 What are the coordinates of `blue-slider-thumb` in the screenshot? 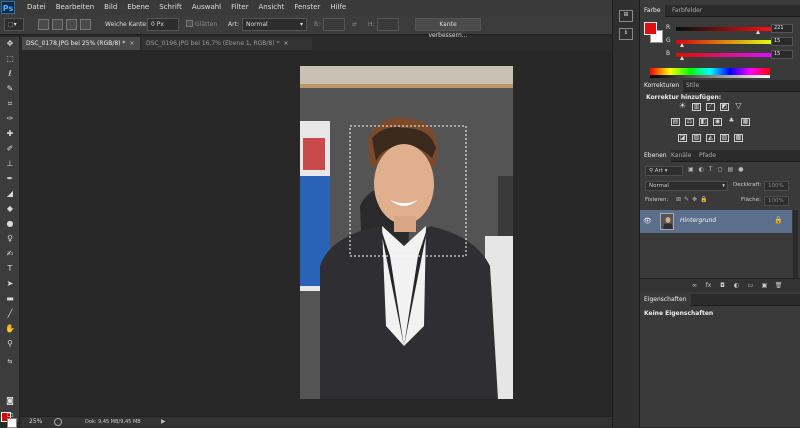 It's located at (681, 58).